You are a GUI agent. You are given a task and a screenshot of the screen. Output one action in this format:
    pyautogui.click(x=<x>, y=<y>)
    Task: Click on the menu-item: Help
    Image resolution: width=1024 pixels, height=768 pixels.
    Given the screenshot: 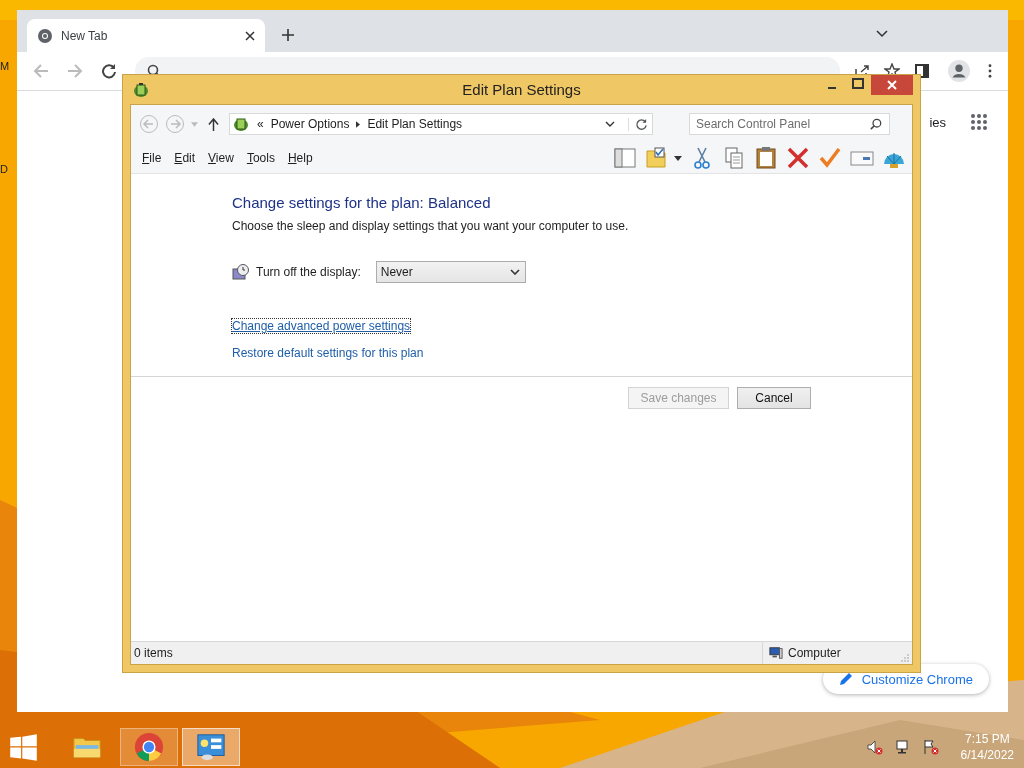 What is the action you would take?
    pyautogui.click(x=300, y=158)
    